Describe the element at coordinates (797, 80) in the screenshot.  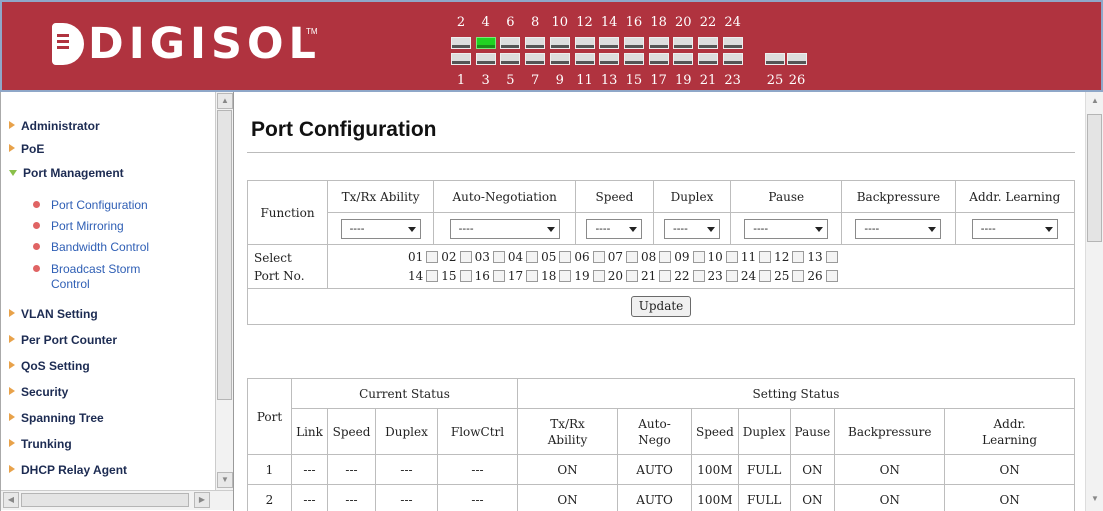
I see `port-number: 26` at that location.